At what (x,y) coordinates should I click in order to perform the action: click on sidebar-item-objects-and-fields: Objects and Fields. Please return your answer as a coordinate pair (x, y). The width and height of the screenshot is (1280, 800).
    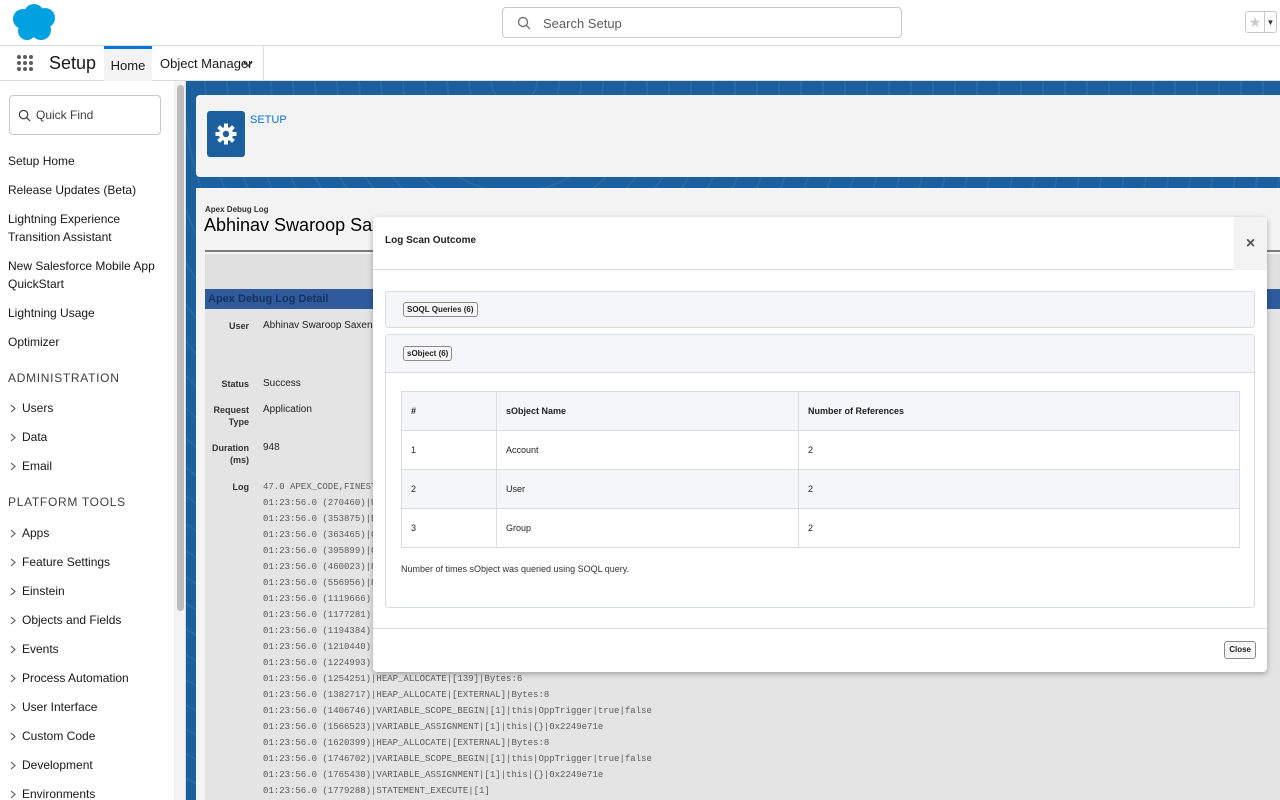
    Looking at the image, I should click on (64, 620).